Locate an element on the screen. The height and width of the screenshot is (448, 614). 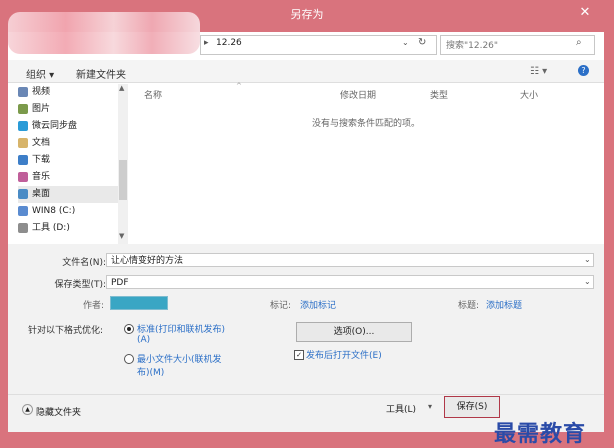
radio-minimum-label: 最小文件大小(联机发 is located at coordinates (179, 358).